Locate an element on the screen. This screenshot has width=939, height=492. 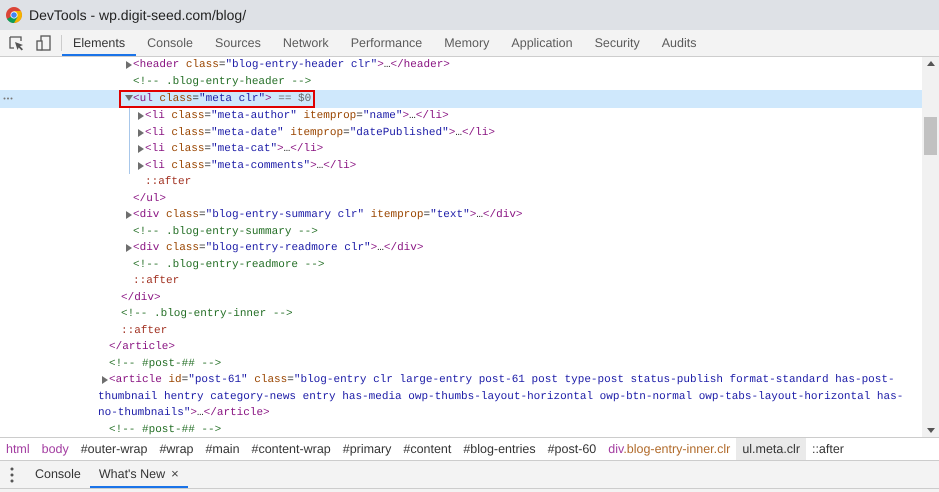
dom-node-text: <article id="post-61" class="blog-entry clr large-entry post-61 post type-post status-publish format-standard has-post-thumbnail hentry category-news entry has-media owp-thumbs-layout-horizontal owp-btn-normal owp-tabs-layout-horizontal has-no-thumbnails">…</article> is located at coordinates (510, 397).